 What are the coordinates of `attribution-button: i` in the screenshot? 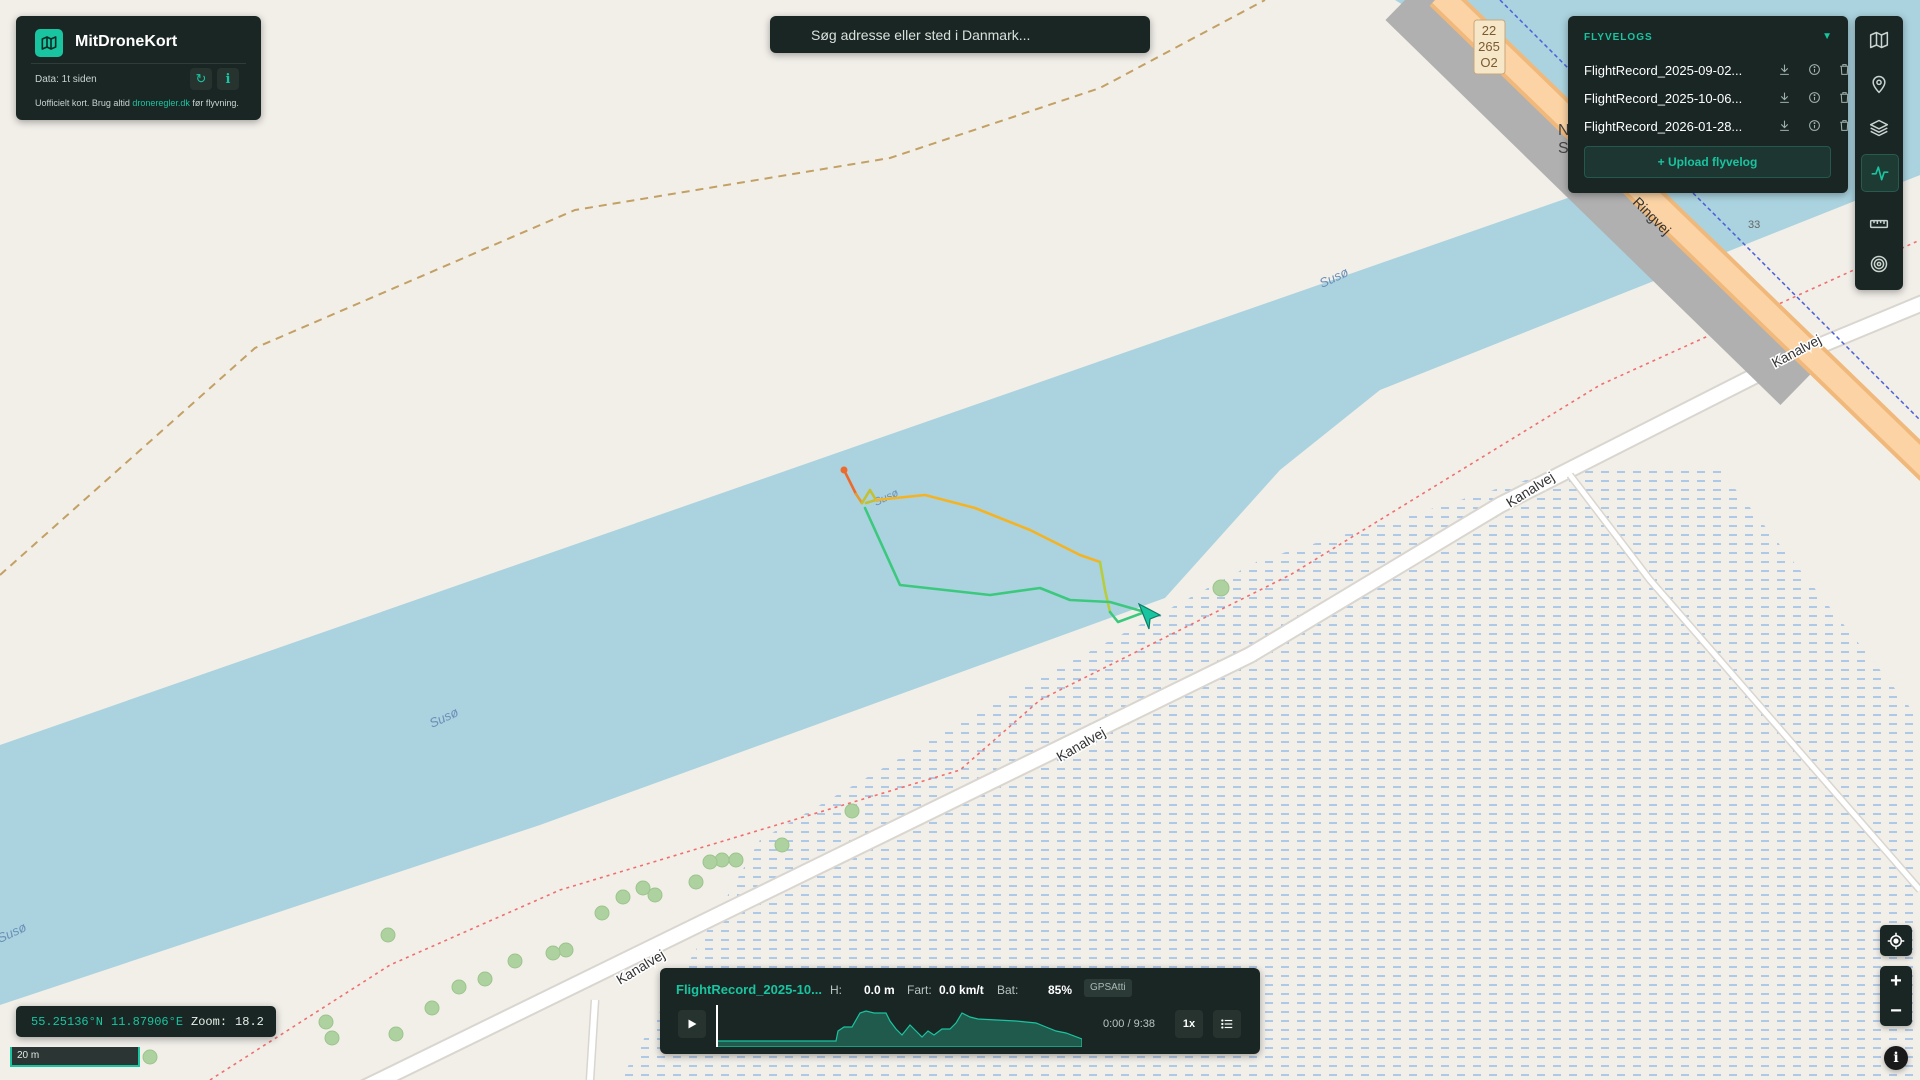 It's located at (1896, 1058).